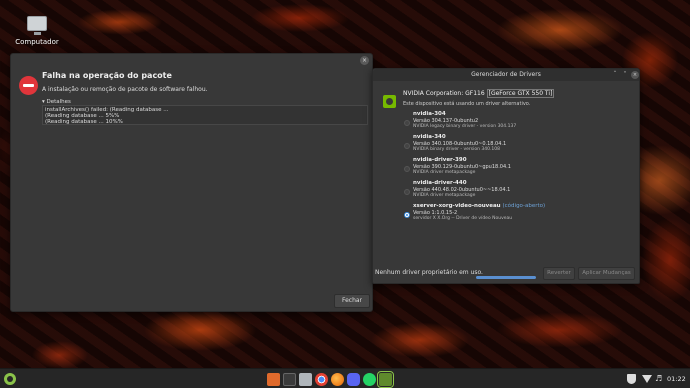 The height and width of the screenshot is (388, 690). I want to click on menu-button, so click(10, 379).